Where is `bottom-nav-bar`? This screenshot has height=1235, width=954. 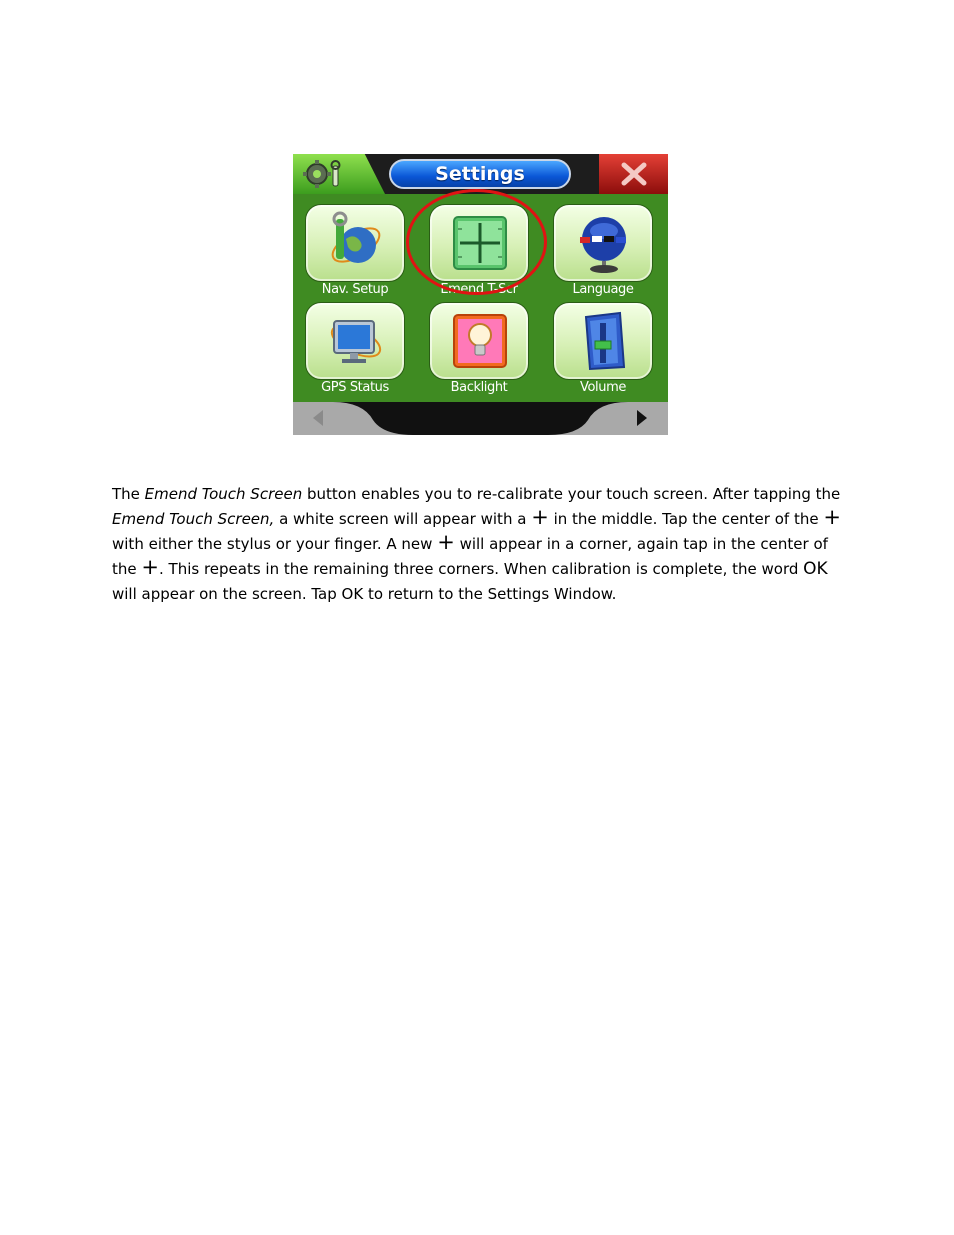
bottom-nav-bar is located at coordinates (480, 418).